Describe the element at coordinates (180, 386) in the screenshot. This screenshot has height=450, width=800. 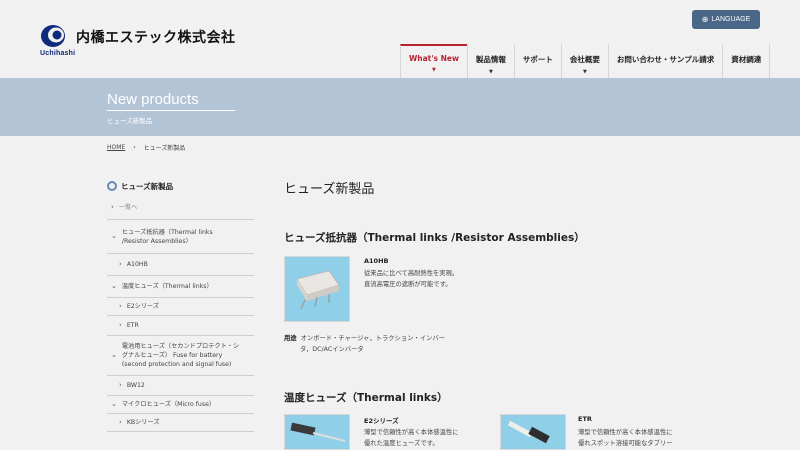
I see `sidebar-item-bw12: › BW12` at that location.